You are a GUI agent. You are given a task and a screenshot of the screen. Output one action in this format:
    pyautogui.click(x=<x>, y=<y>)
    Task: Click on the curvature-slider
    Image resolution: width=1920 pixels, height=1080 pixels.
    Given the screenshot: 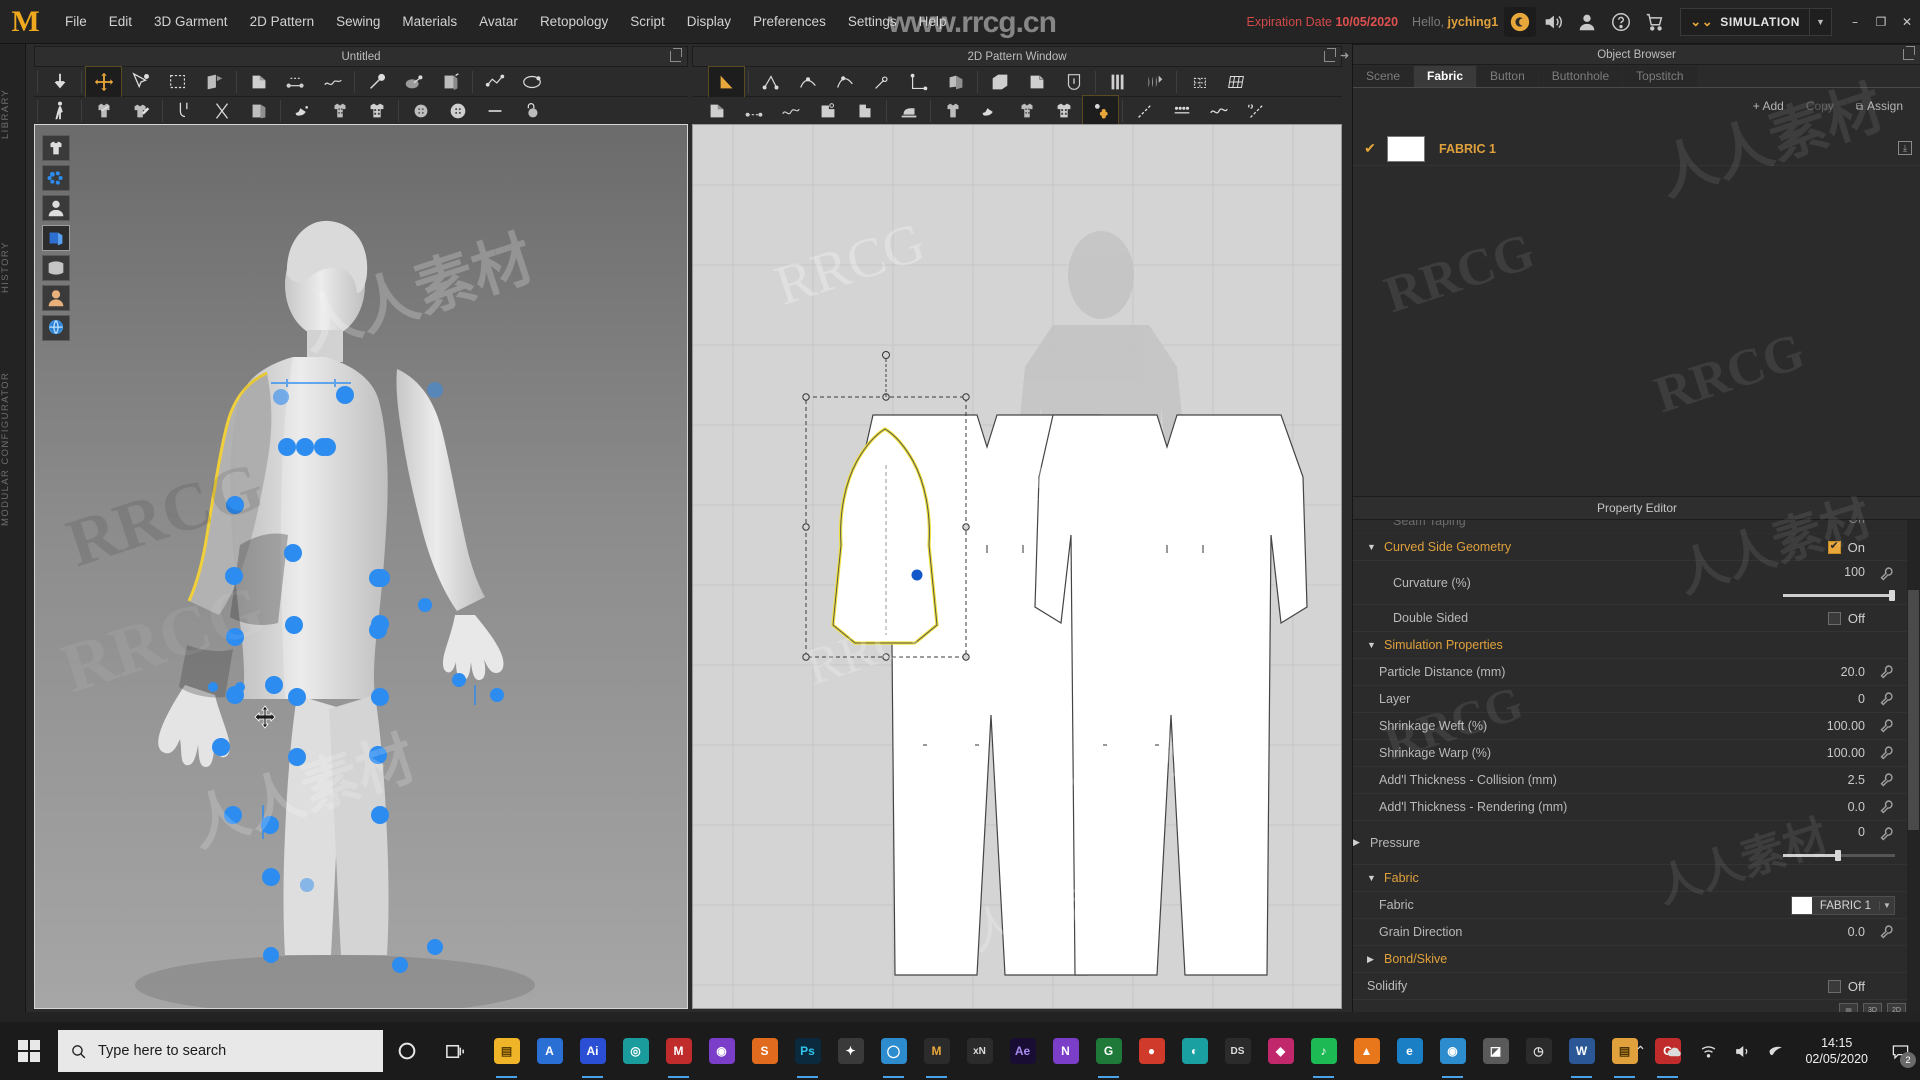 What is the action you would take?
    pyautogui.click(x=1839, y=595)
    